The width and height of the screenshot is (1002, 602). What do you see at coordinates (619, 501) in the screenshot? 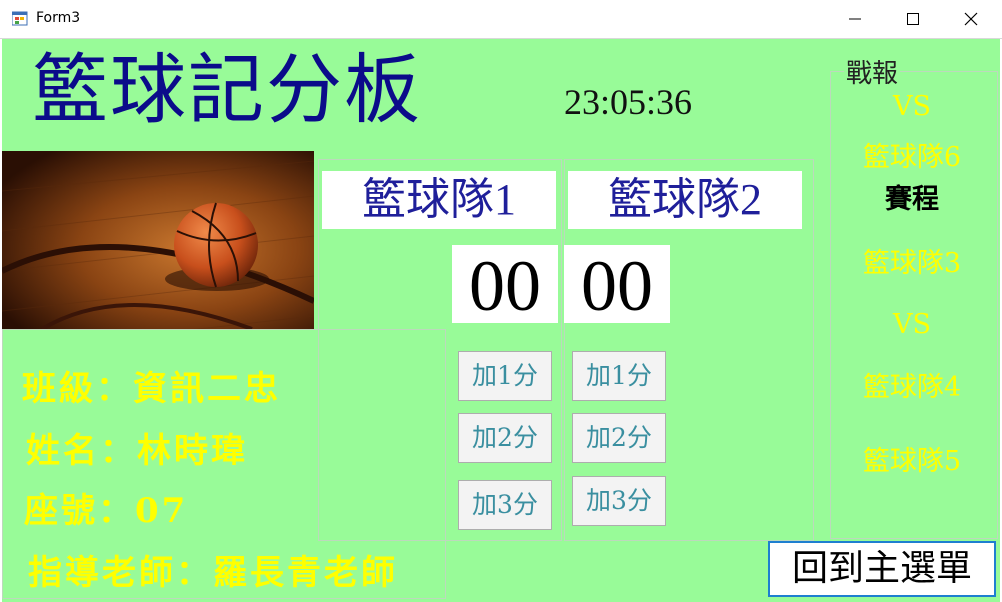
I see `team2-add3-button: 加3分` at bounding box center [619, 501].